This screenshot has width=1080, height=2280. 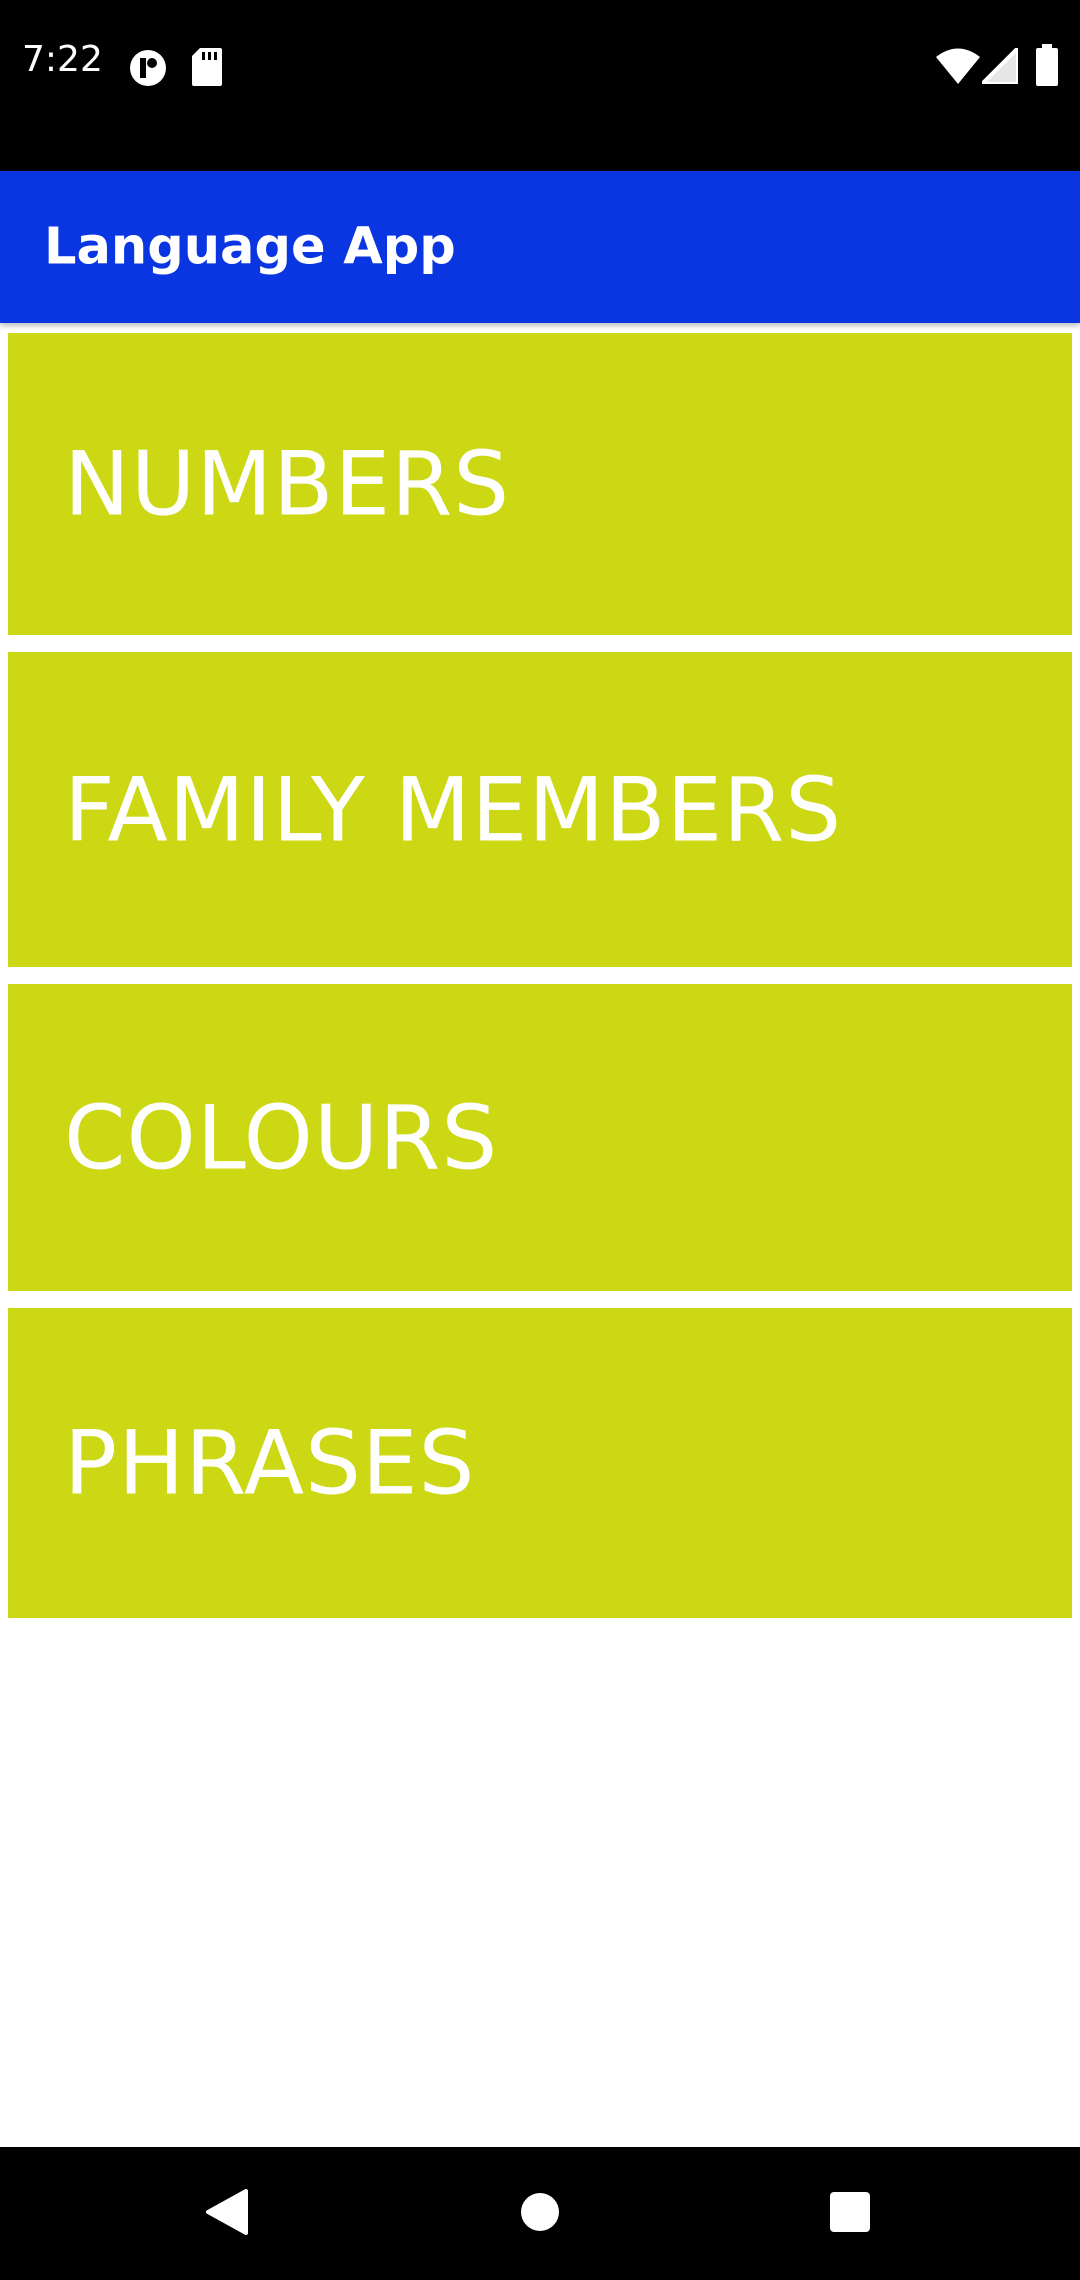 What do you see at coordinates (540, 484) in the screenshot?
I see `category-numbers: NUMBERS` at bounding box center [540, 484].